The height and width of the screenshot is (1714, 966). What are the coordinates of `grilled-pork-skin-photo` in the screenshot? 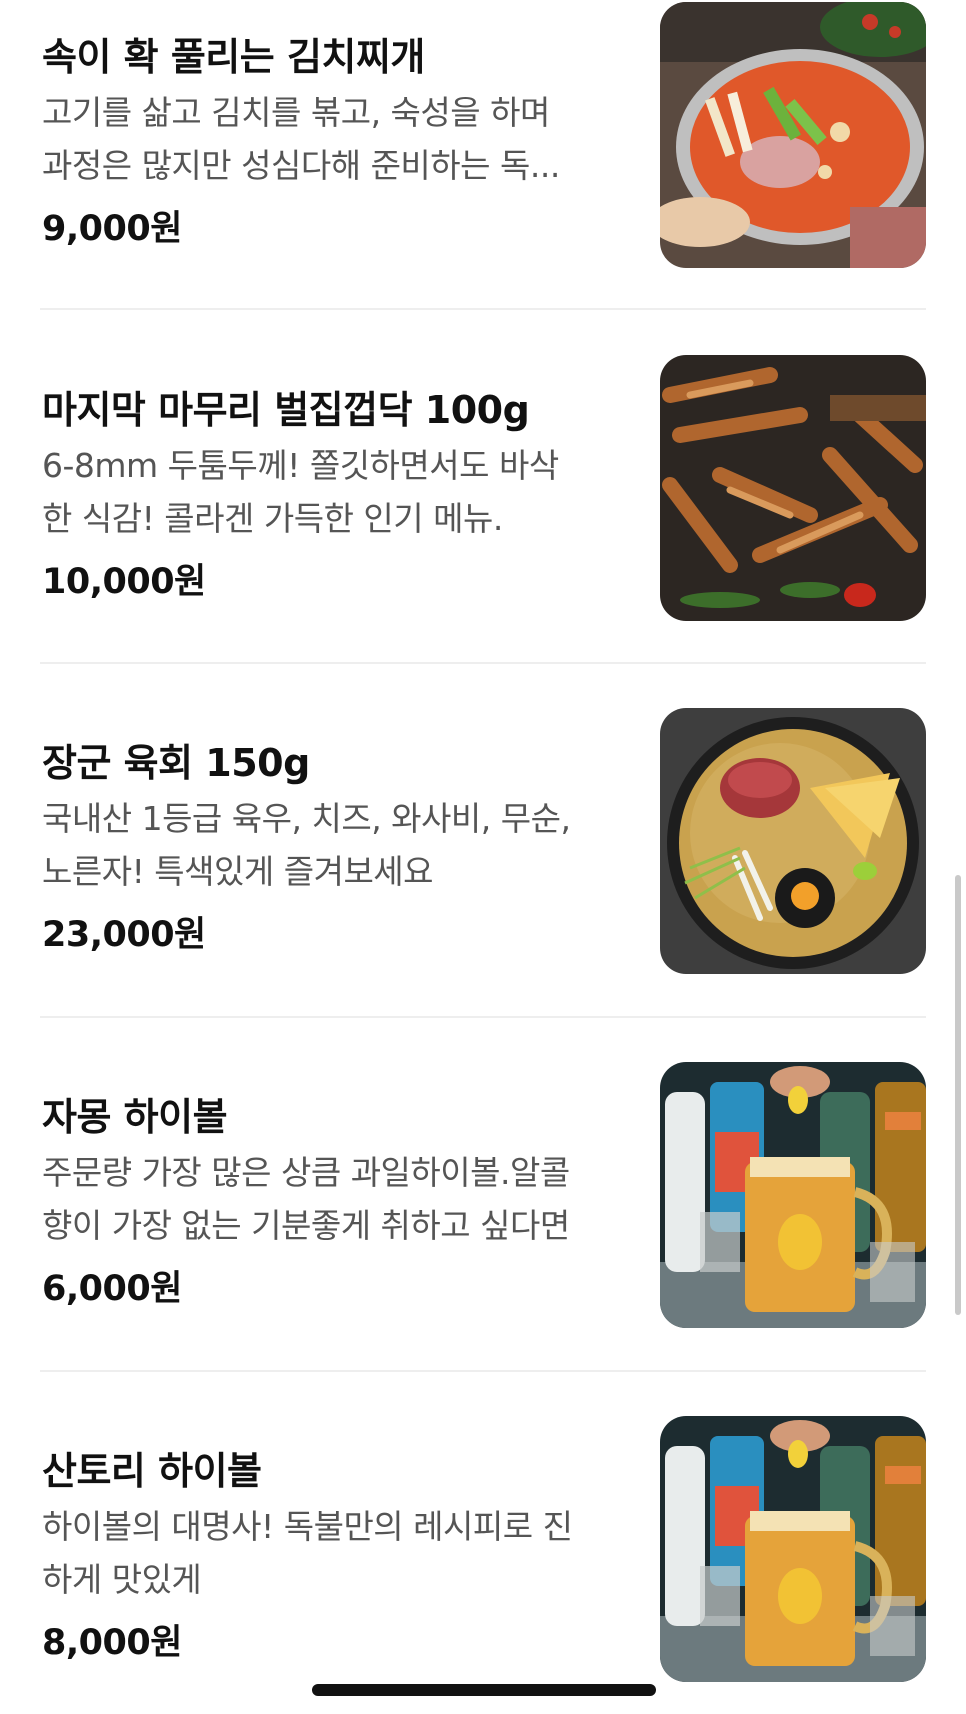 It's located at (793, 488).